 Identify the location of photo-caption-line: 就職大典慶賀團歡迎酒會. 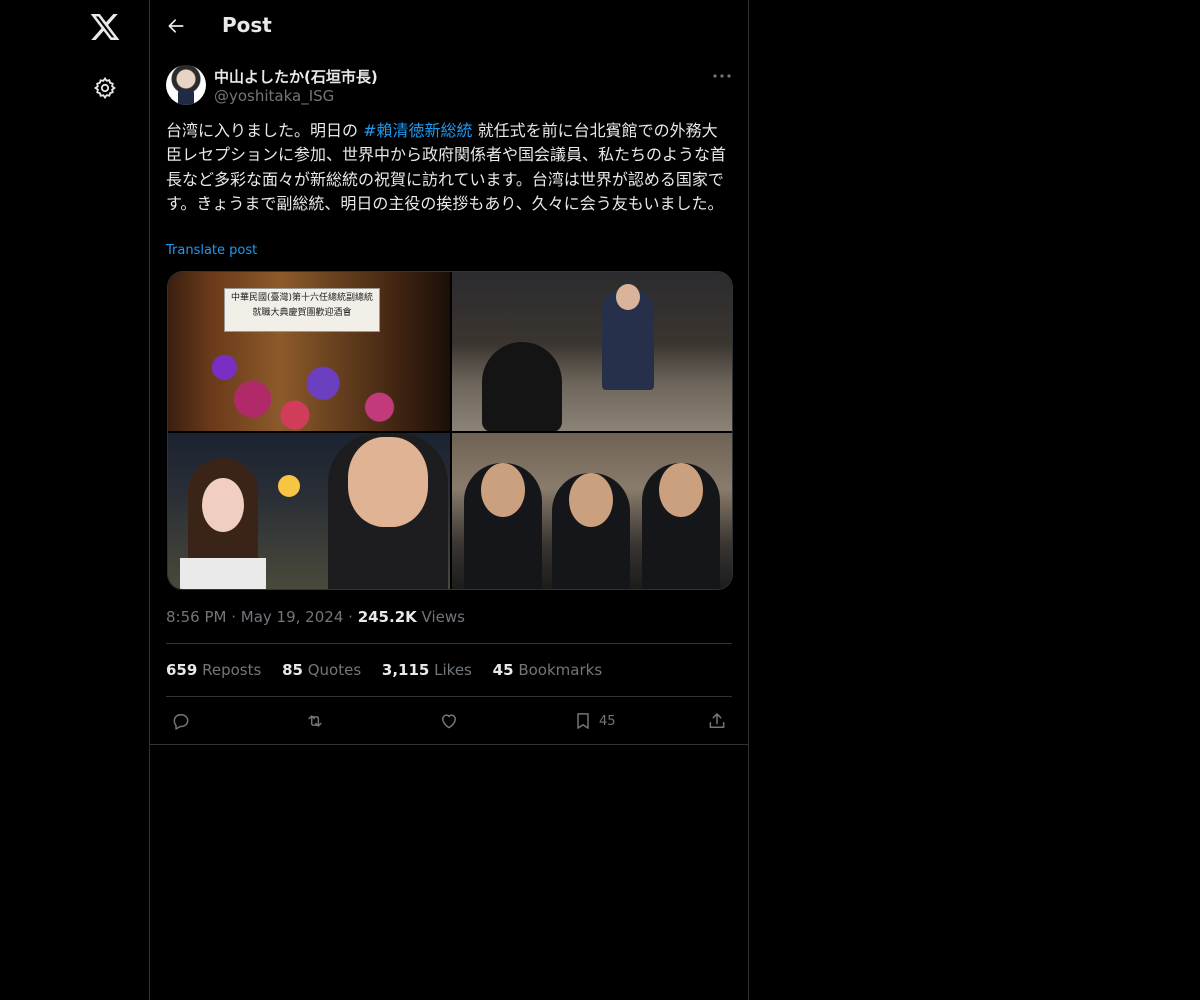
(302, 313).